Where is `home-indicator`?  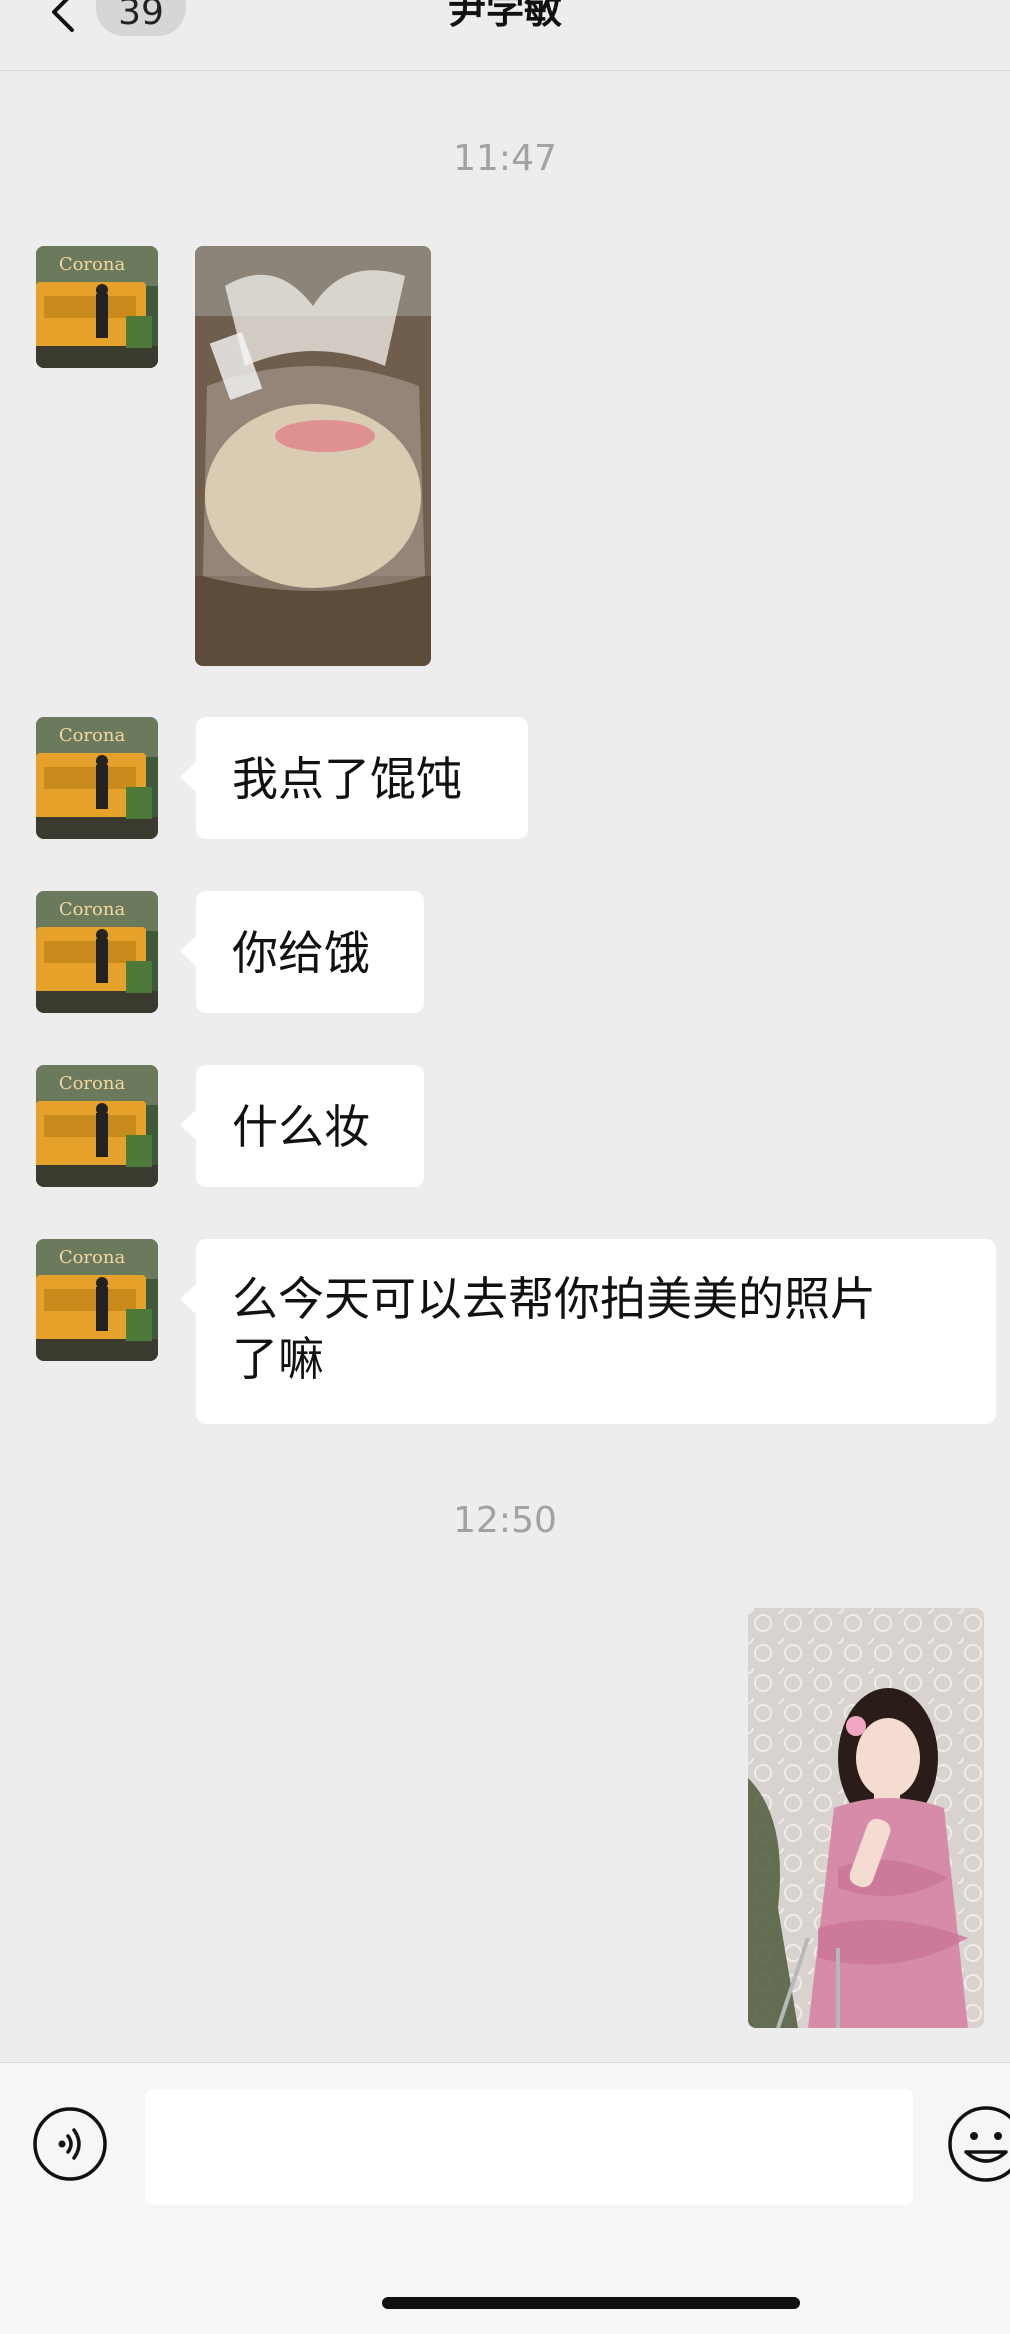 home-indicator is located at coordinates (591, 2303).